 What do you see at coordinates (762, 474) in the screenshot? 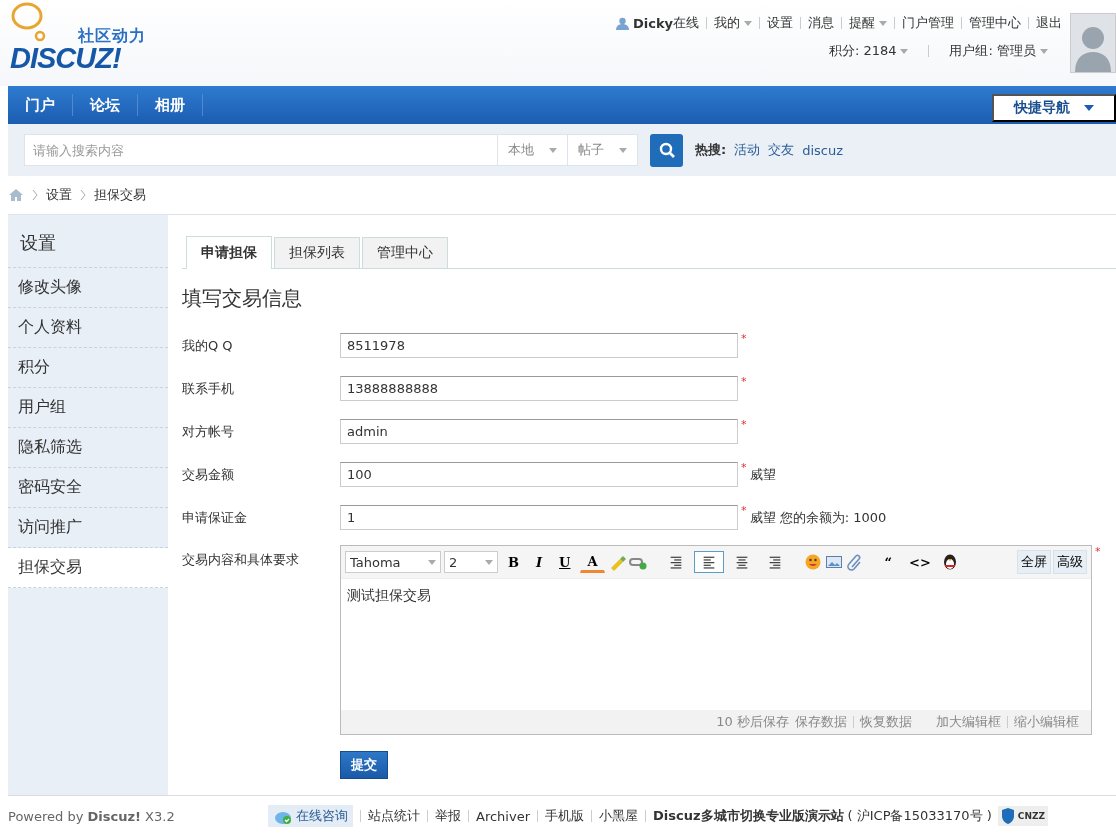
I see `field-suffix: 威望` at bounding box center [762, 474].